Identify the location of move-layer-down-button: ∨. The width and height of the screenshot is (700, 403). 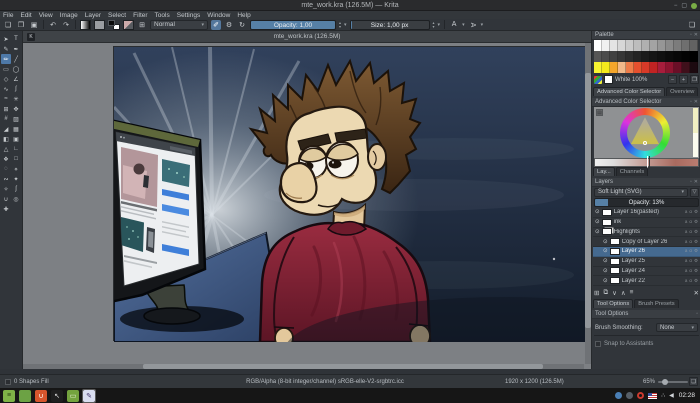
(614, 293).